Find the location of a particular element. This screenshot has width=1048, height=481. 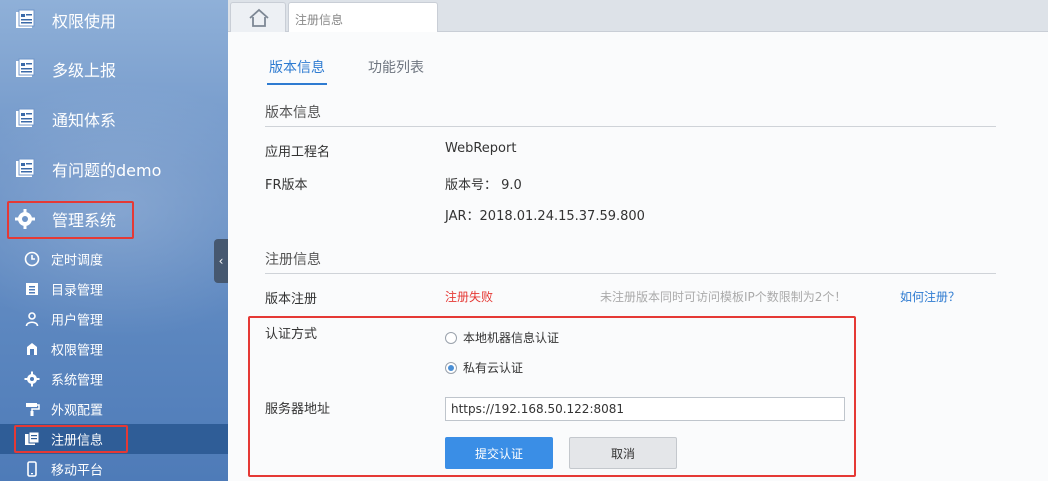

sidebar-item-label: 移动平台 is located at coordinates (77, 471).